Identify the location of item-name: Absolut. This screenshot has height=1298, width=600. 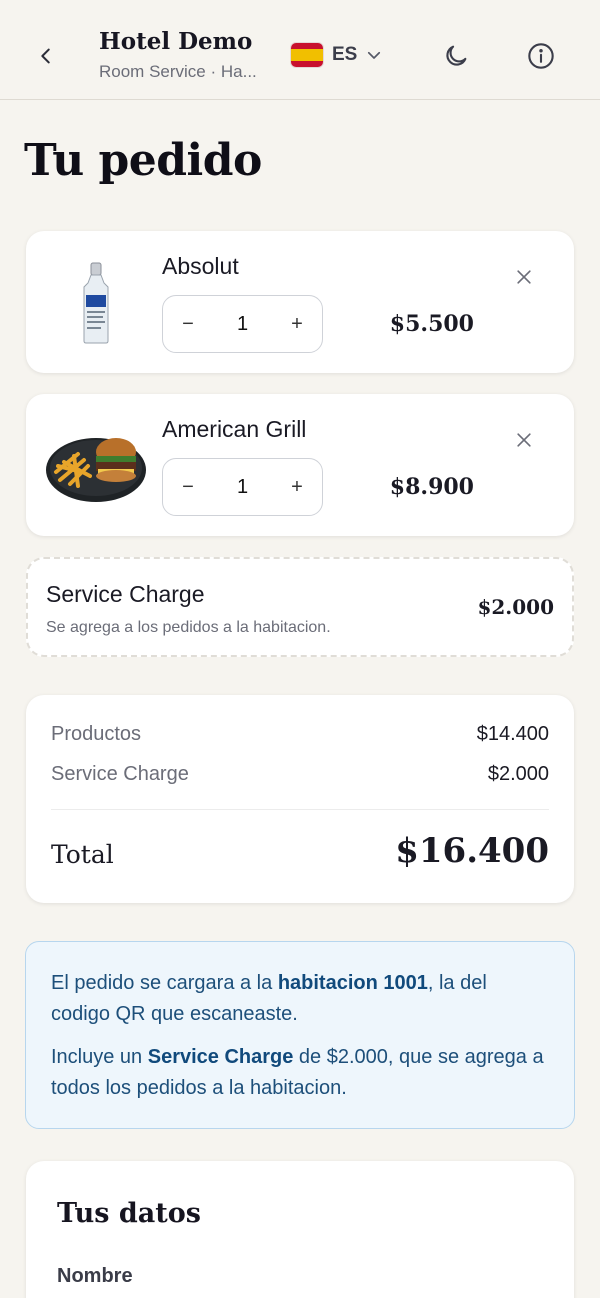
(200, 266).